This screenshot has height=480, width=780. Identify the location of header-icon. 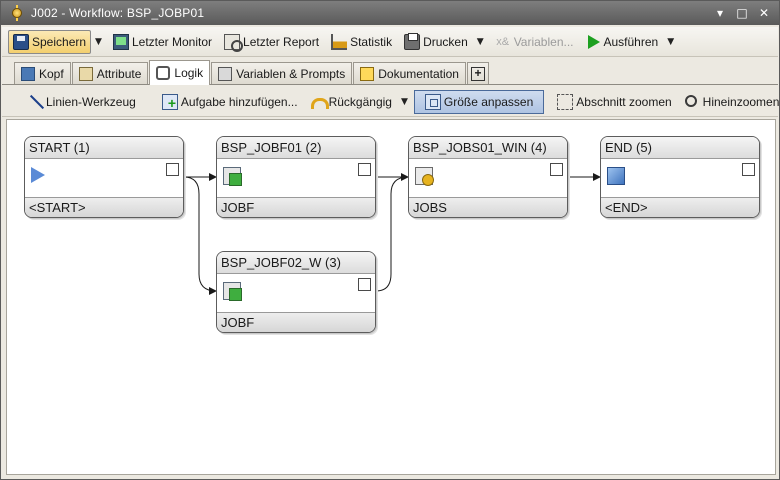
(28, 73).